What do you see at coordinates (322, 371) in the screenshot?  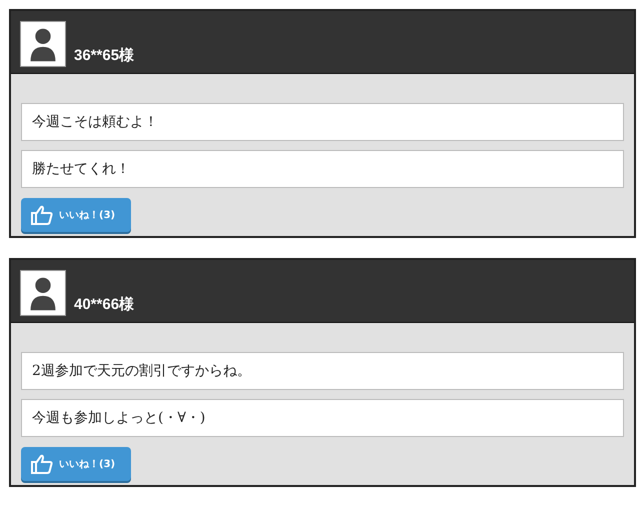 I see `comment-text: 2週参加で天元の割引ですからね。` at bounding box center [322, 371].